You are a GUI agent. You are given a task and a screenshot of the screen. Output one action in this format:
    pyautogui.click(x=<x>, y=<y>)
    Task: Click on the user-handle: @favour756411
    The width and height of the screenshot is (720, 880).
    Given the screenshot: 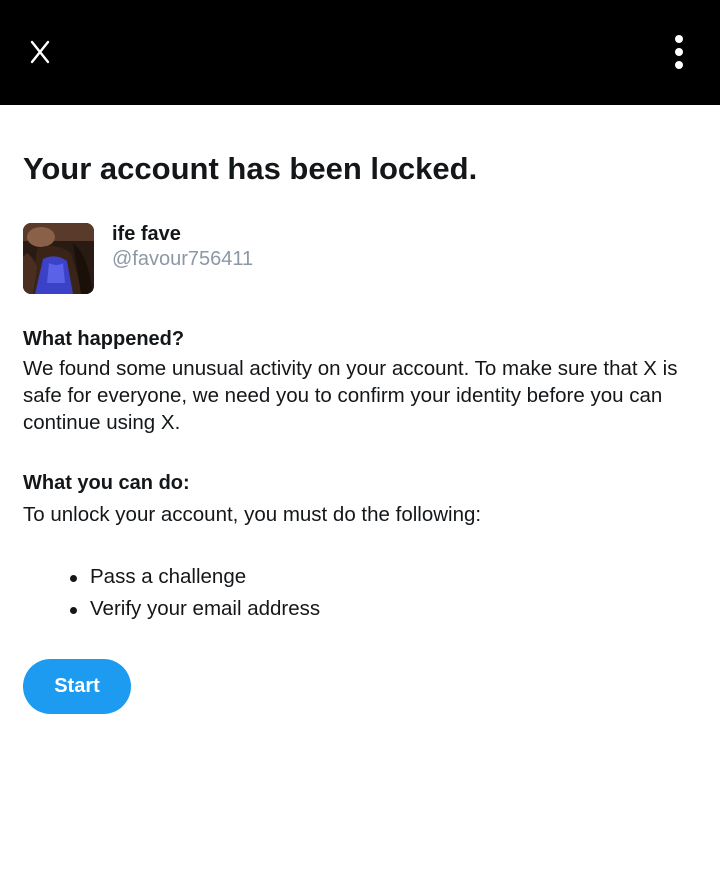 What is the action you would take?
    pyautogui.click(x=183, y=259)
    